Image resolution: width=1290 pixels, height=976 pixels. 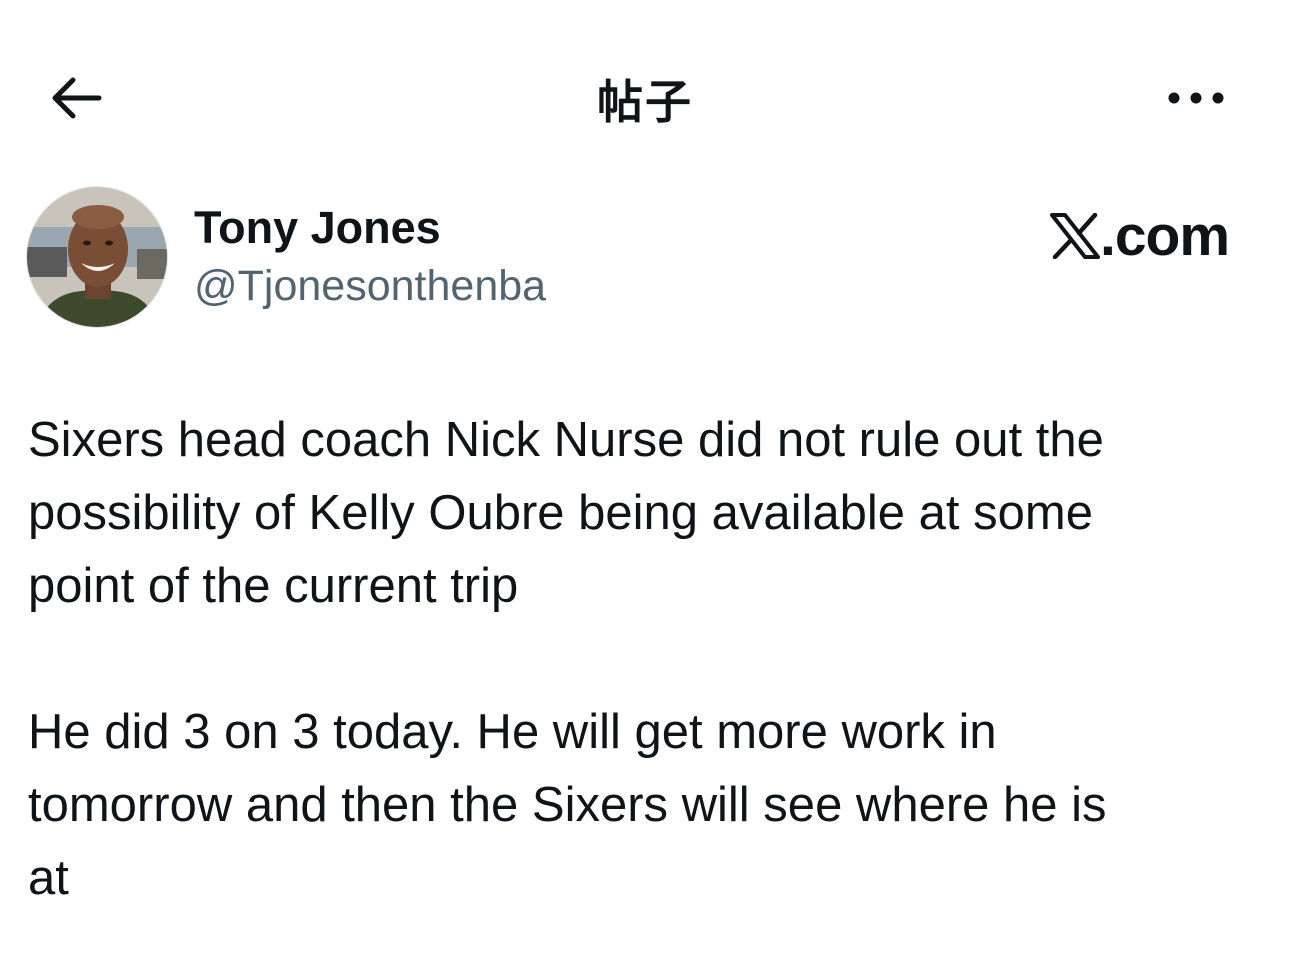 What do you see at coordinates (645, 102) in the screenshot?
I see `page-title: 帖子` at bounding box center [645, 102].